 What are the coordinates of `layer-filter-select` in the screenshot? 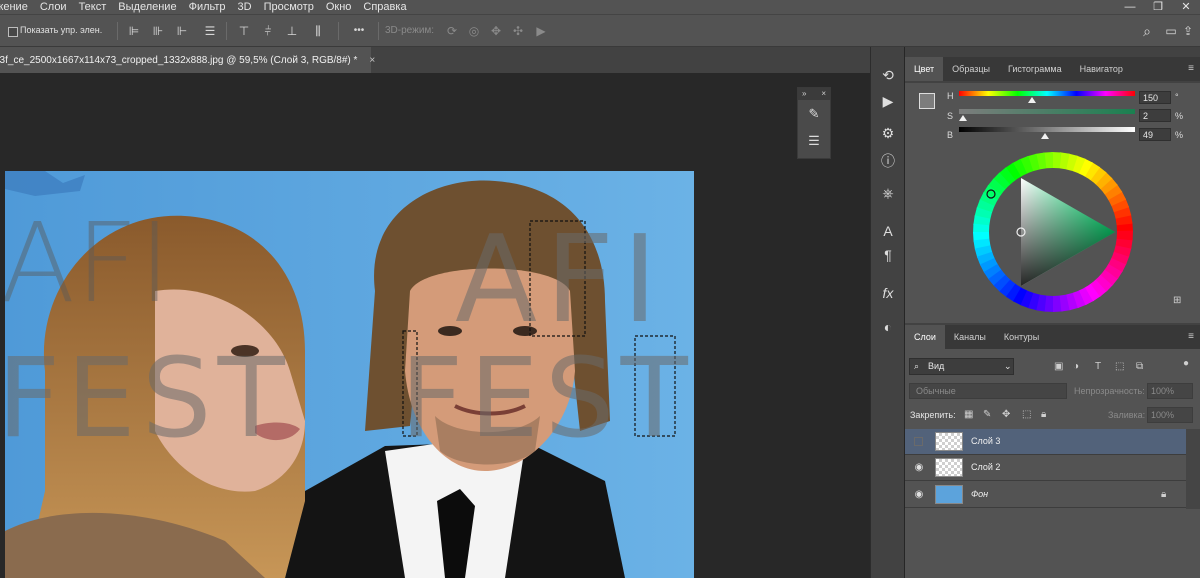 It's located at (961, 366).